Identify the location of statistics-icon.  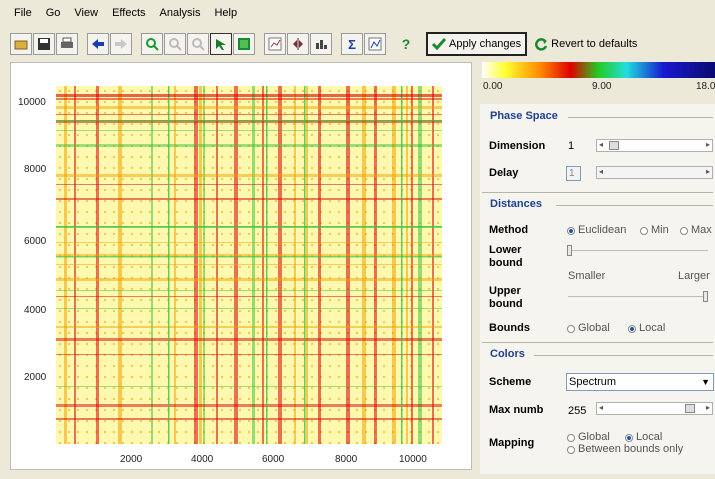
(375, 44).